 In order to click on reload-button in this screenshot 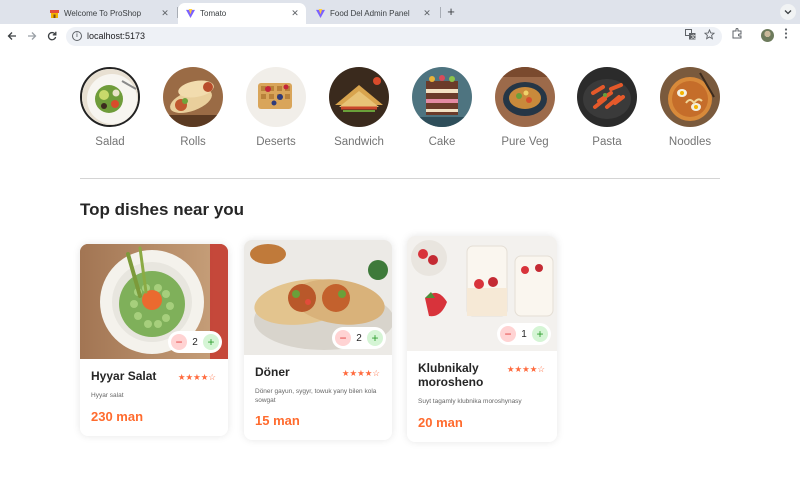, I will do `click(52, 36)`.